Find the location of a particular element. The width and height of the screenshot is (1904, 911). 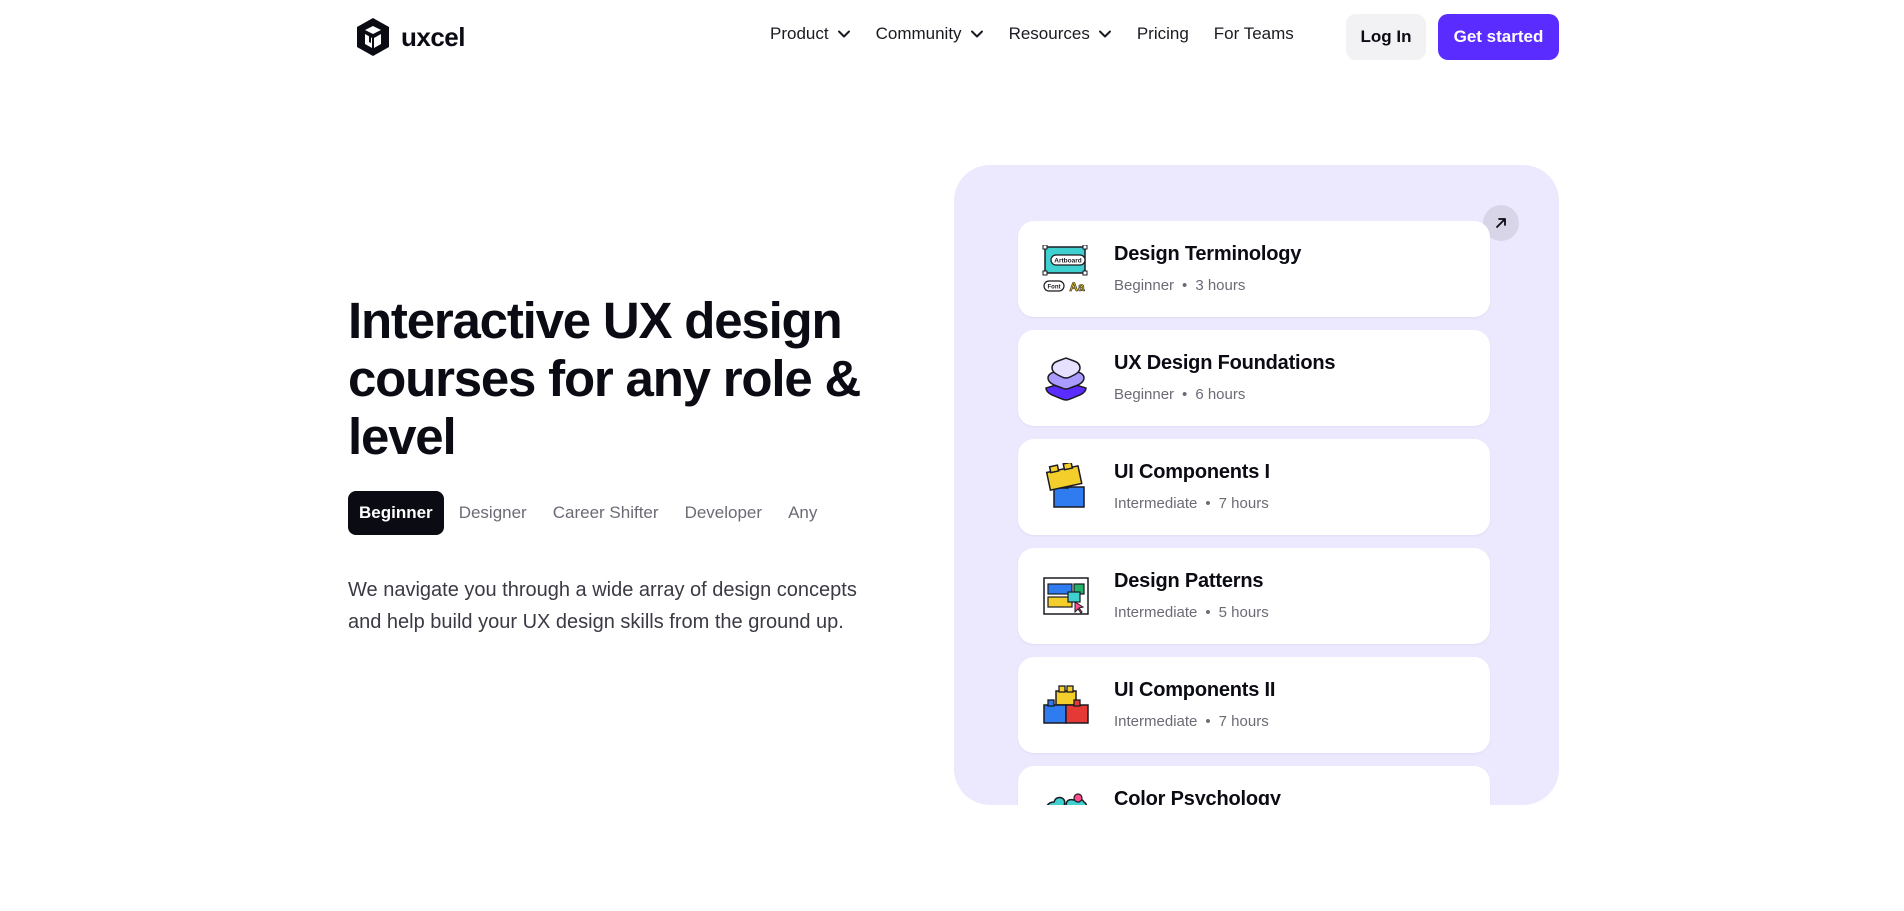

color-clouds-icon is located at coordinates (1067, 799).